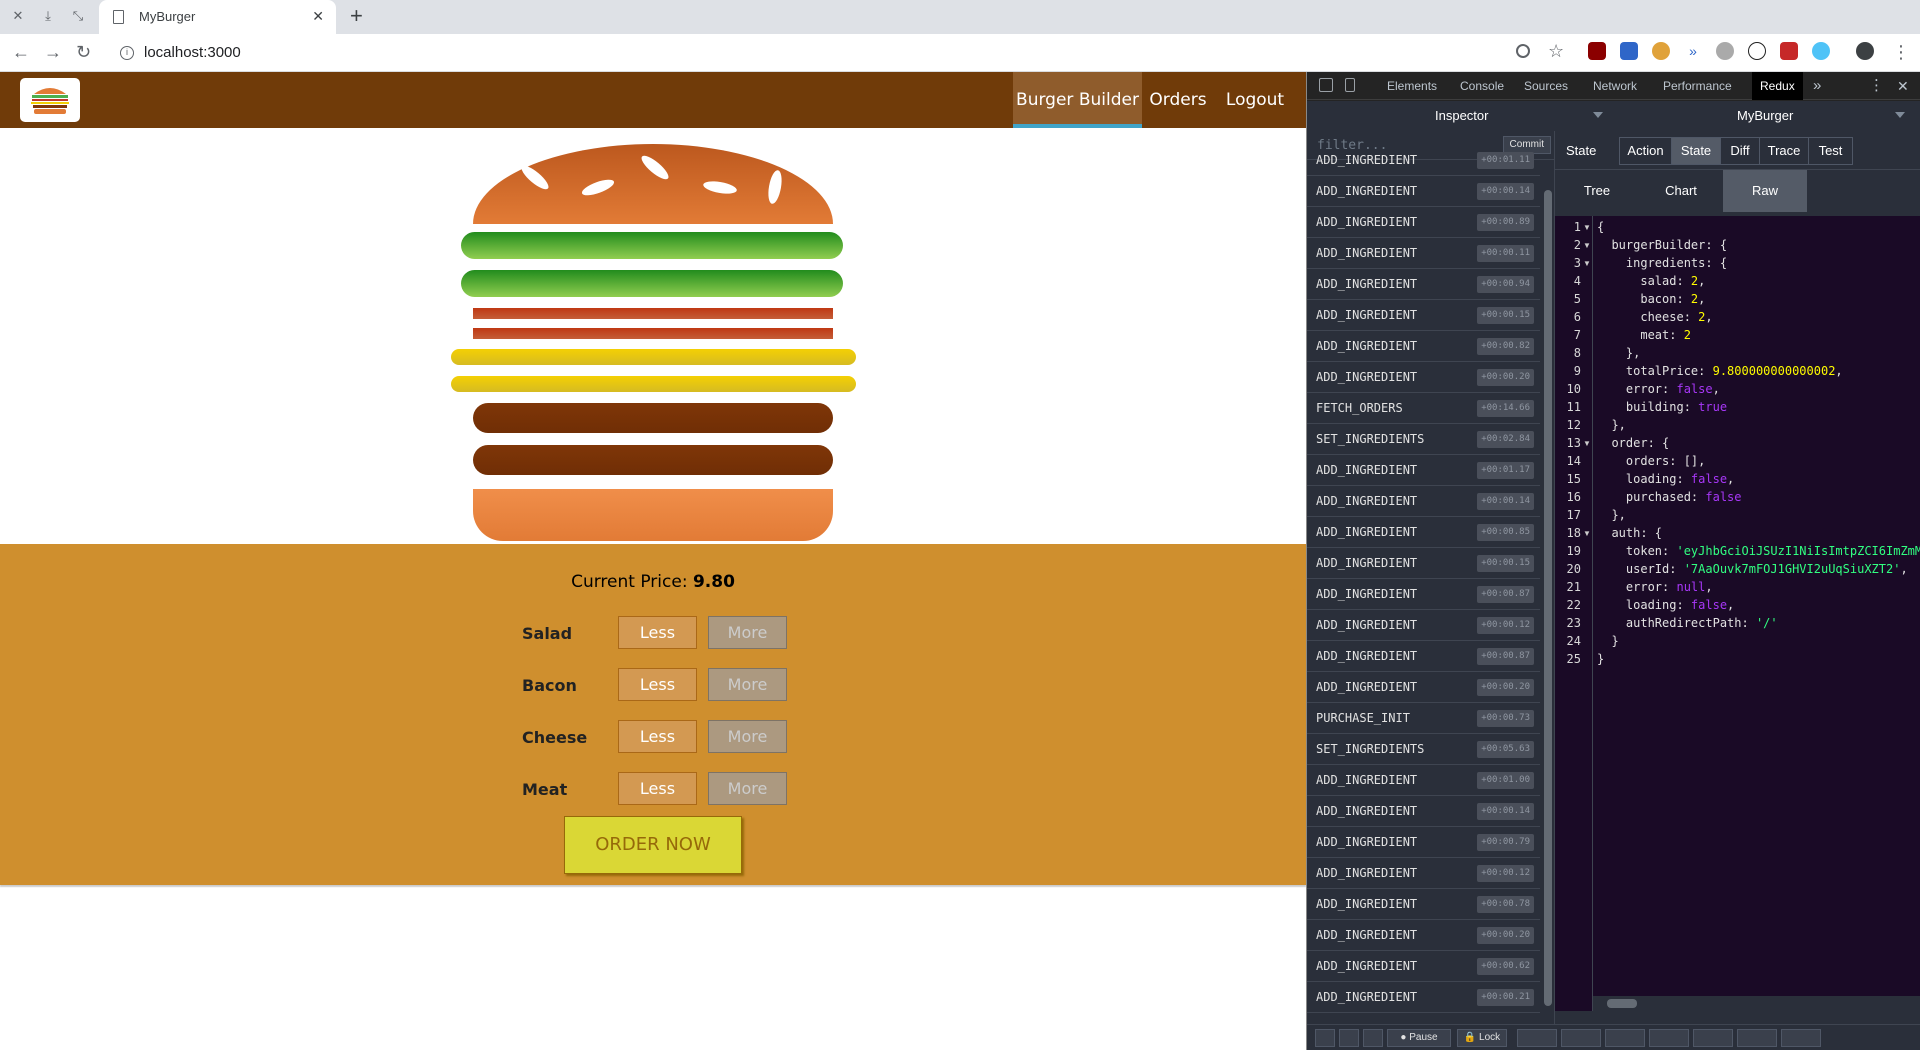 The width and height of the screenshot is (1920, 1050). I want to click on dock-bottom-icon, so click(1349, 1038).